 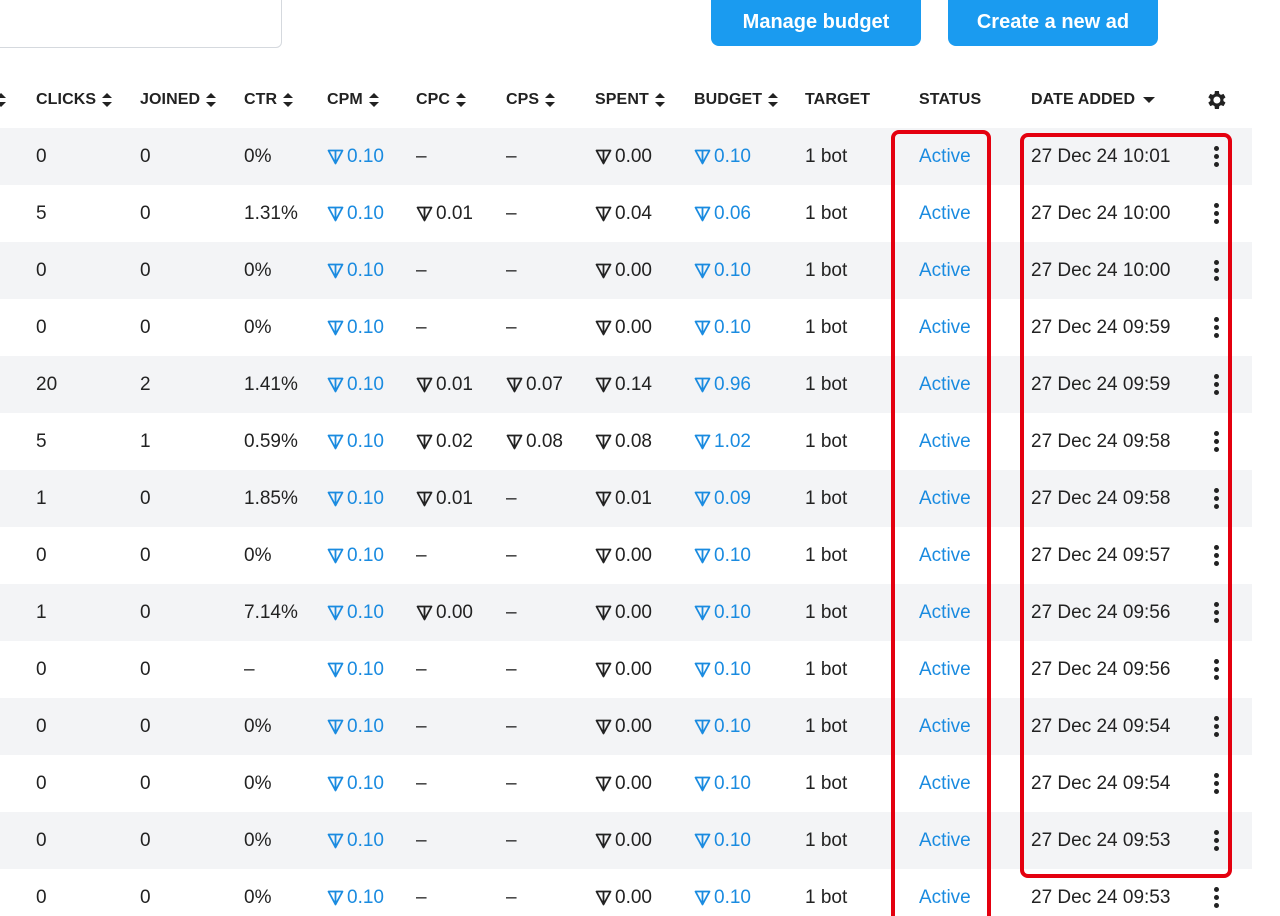 I want to click on col-cpc: CPC, so click(x=441, y=100).